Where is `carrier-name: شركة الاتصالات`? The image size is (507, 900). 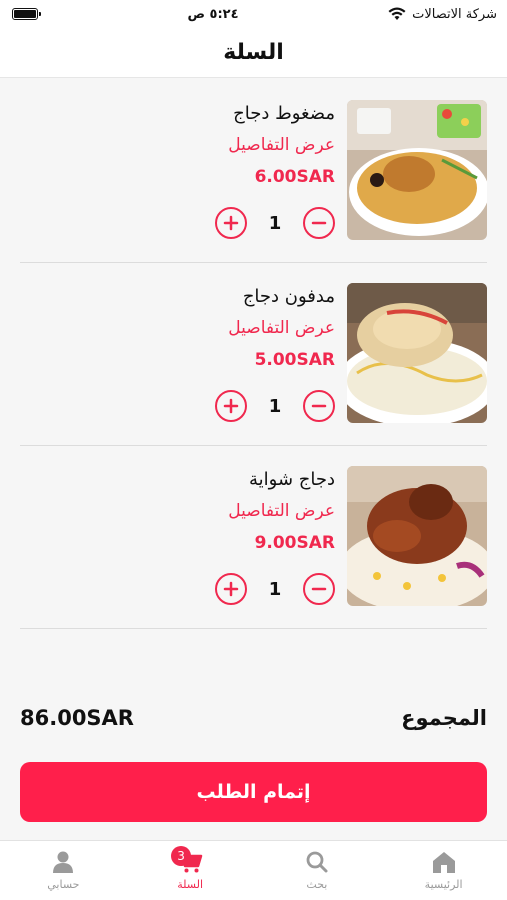 carrier-name: شركة الاتصالات is located at coordinates (454, 14).